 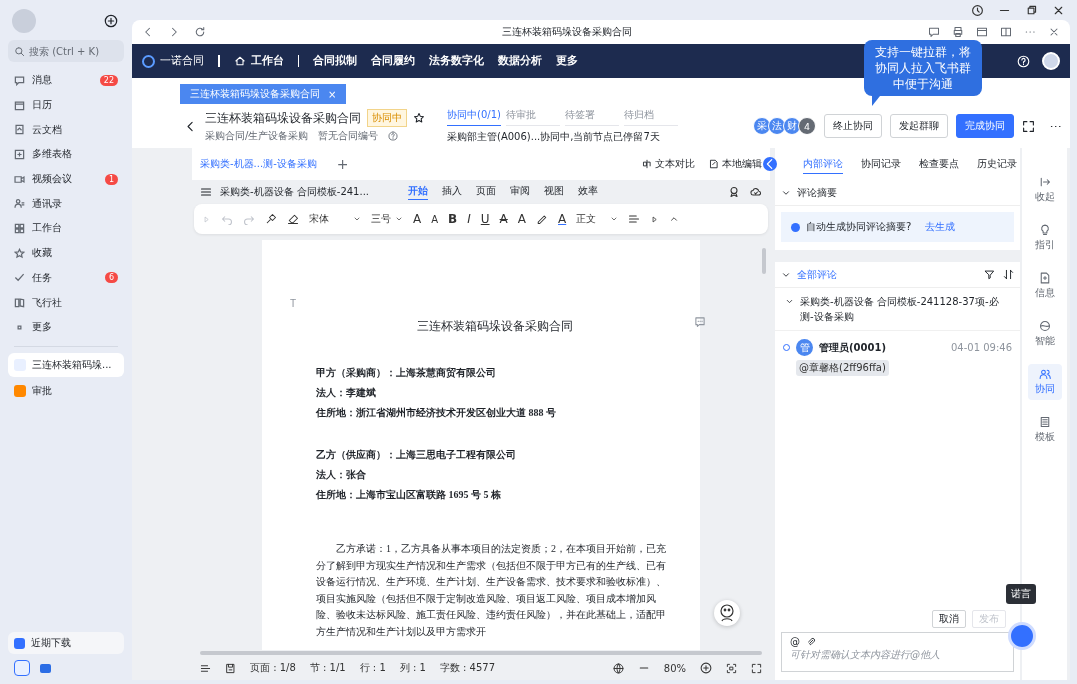 I want to click on search-box: 搜索 (Ctrl + K), so click(x=66, y=51).